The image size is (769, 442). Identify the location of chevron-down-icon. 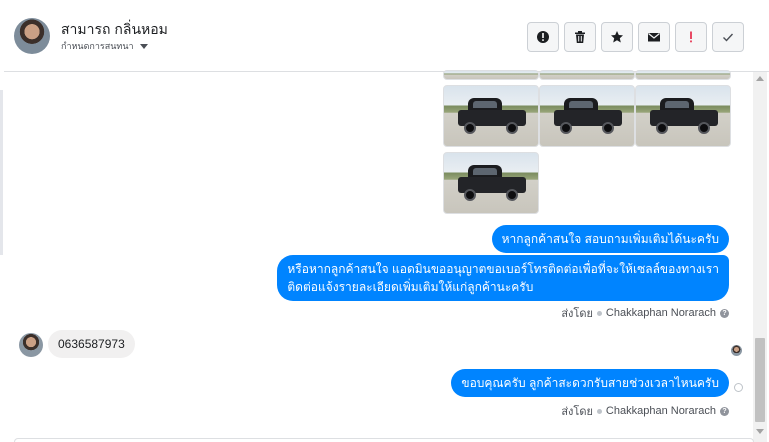
(143, 46).